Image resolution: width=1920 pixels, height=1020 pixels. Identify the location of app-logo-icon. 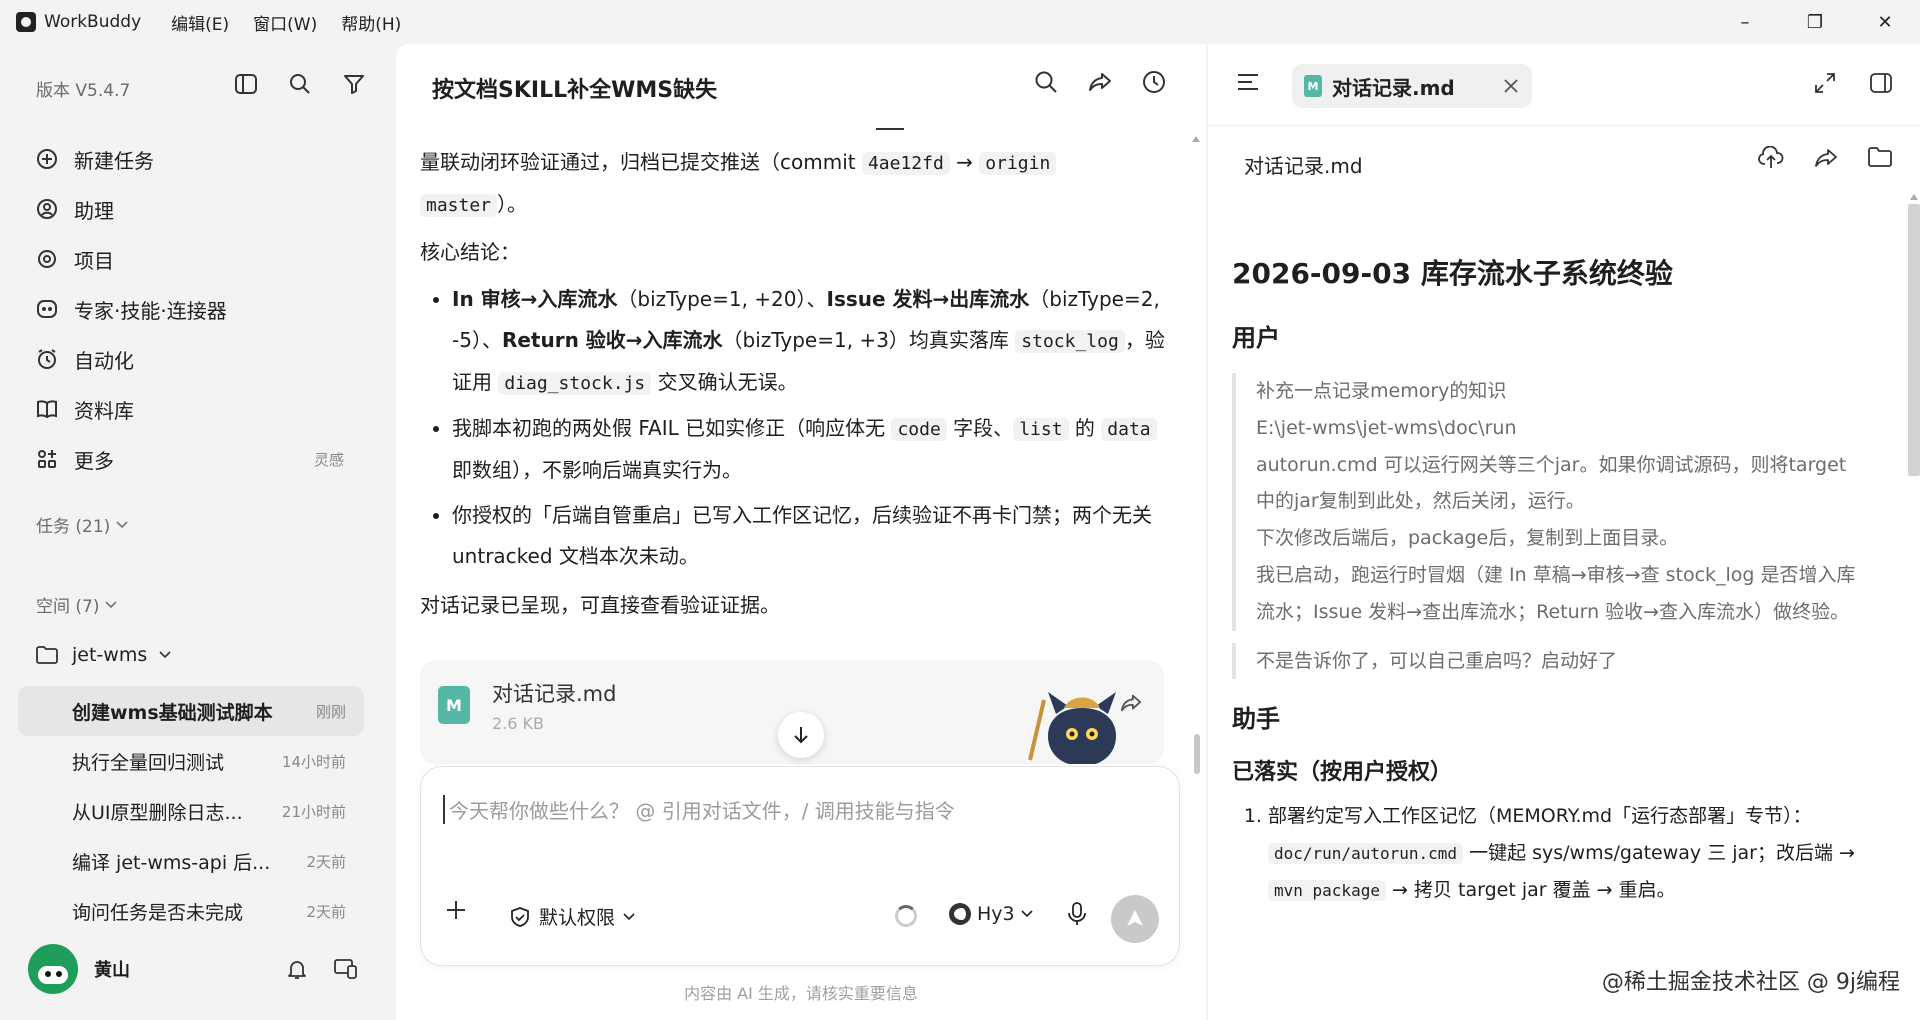
(26, 22).